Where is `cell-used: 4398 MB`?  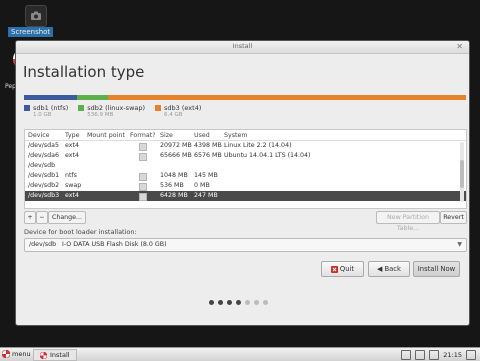 cell-used: 4398 MB is located at coordinates (208, 145).